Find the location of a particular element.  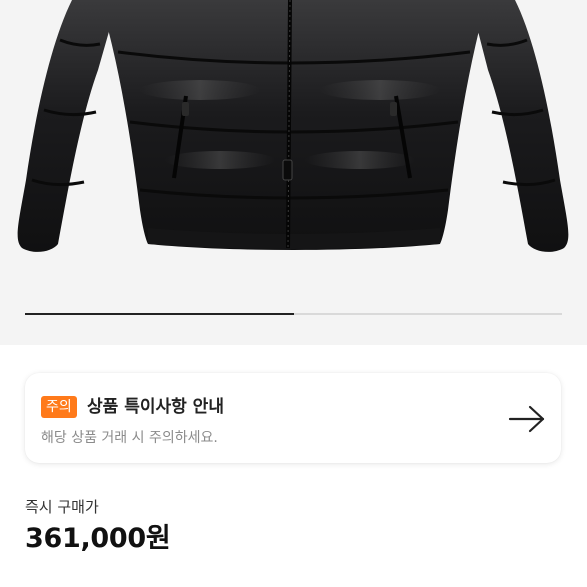

gallery-progress-track is located at coordinates (293, 314).